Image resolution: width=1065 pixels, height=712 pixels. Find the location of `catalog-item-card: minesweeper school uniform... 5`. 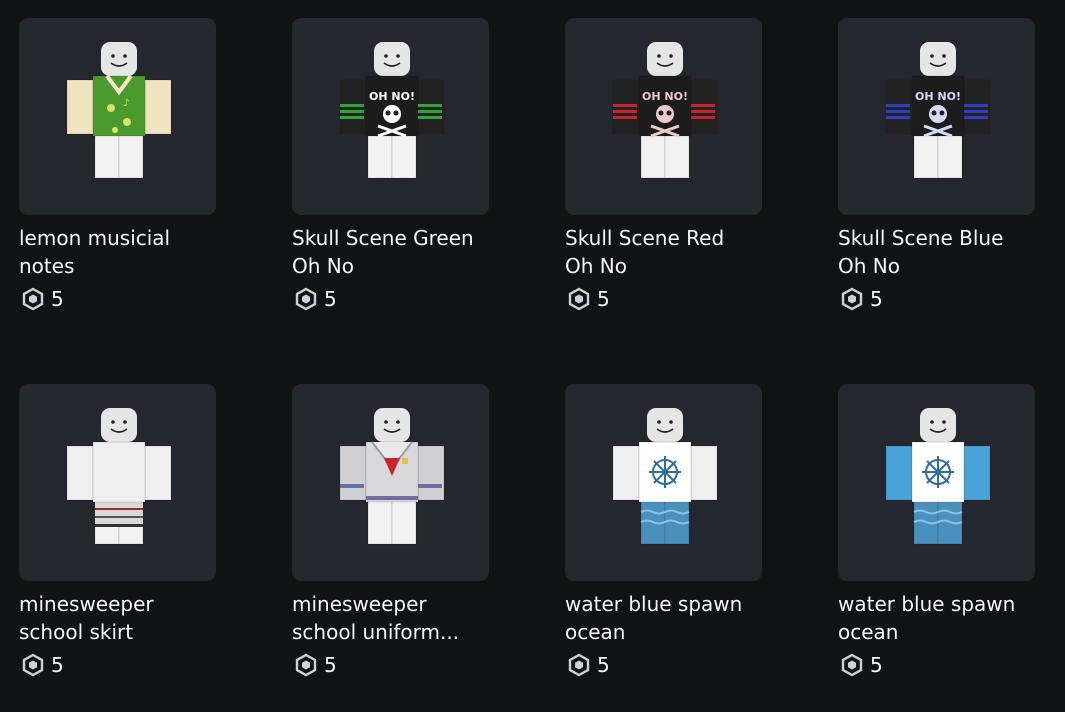

catalog-item-card: minesweeper school uniform... 5 is located at coordinates (390, 530).